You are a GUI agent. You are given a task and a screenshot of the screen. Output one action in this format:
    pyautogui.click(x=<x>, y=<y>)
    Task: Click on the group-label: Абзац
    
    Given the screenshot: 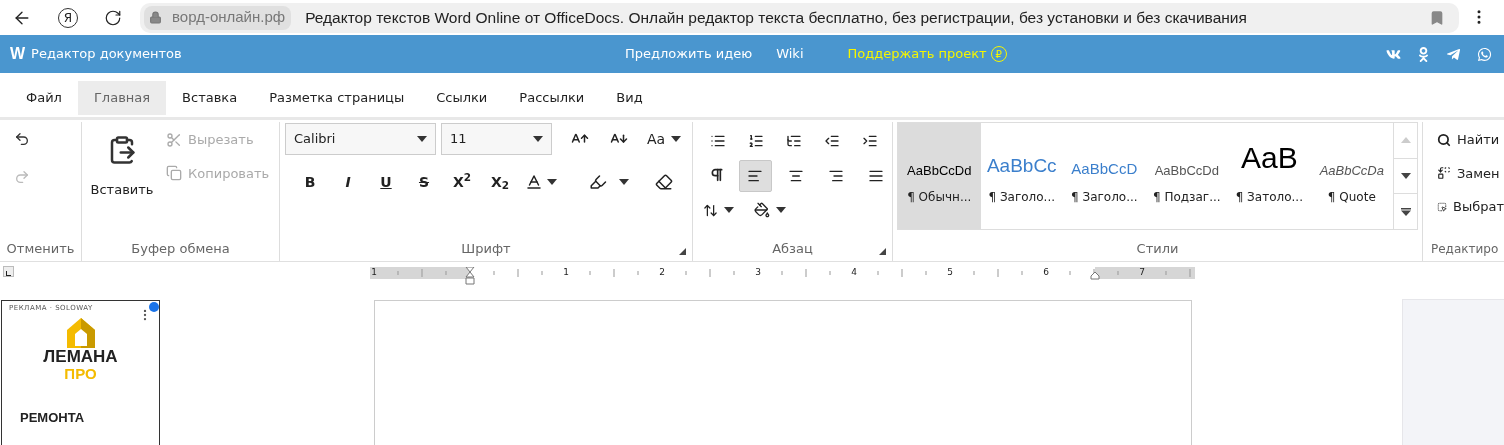 What is the action you would take?
    pyautogui.click(x=792, y=249)
    